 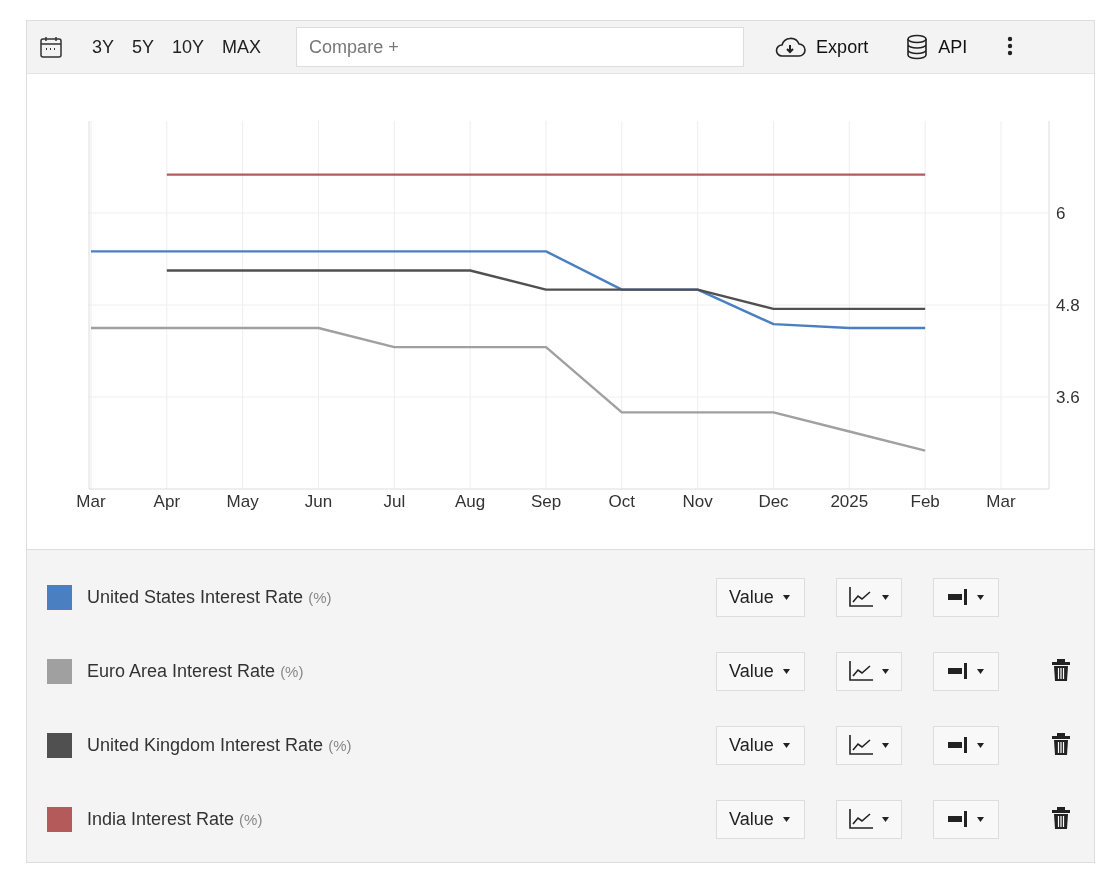 I want to click on y-axis-label: 4.8, so click(x=1068, y=305).